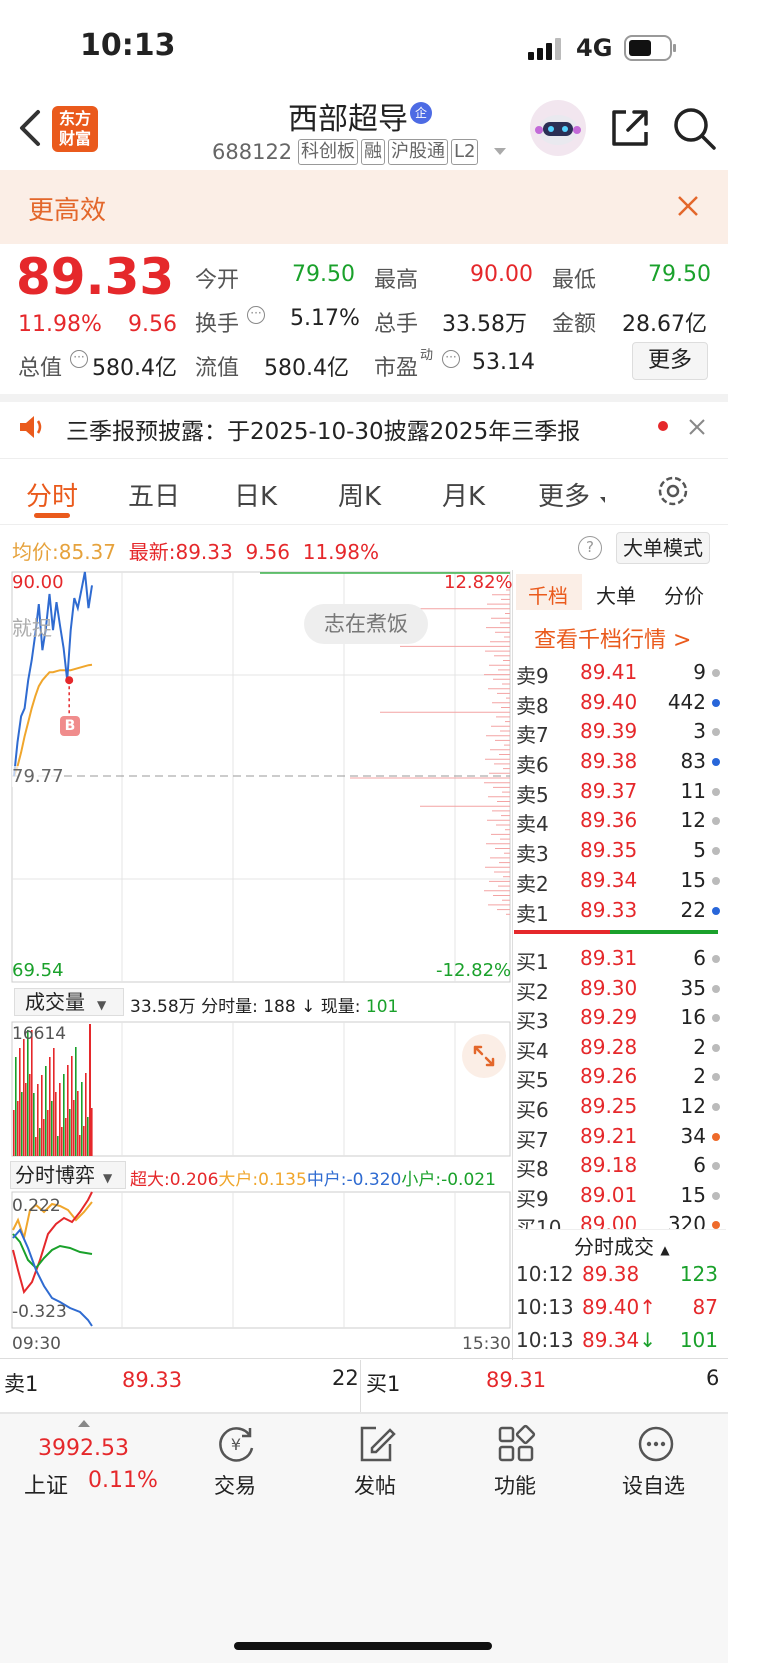 This screenshot has height=1663, width=768. What do you see at coordinates (620, 702) in the screenshot?
I see `ask-row: 卖8 89.40 442` at bounding box center [620, 702].